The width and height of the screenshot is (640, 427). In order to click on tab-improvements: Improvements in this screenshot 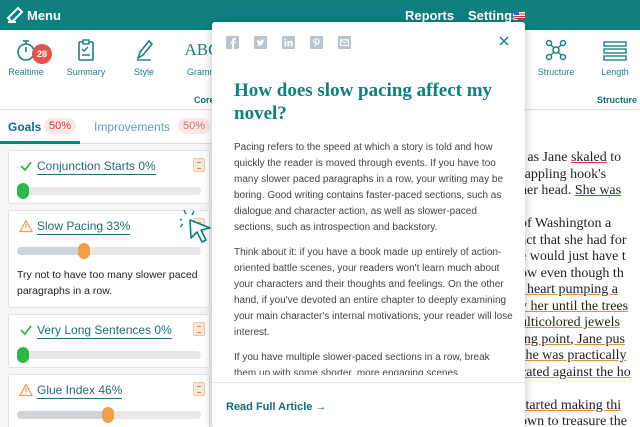, I will do `click(132, 127)`.